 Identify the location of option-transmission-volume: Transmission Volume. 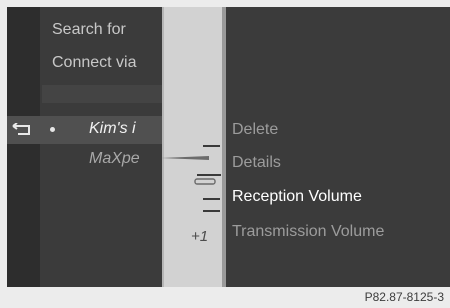
(308, 232).